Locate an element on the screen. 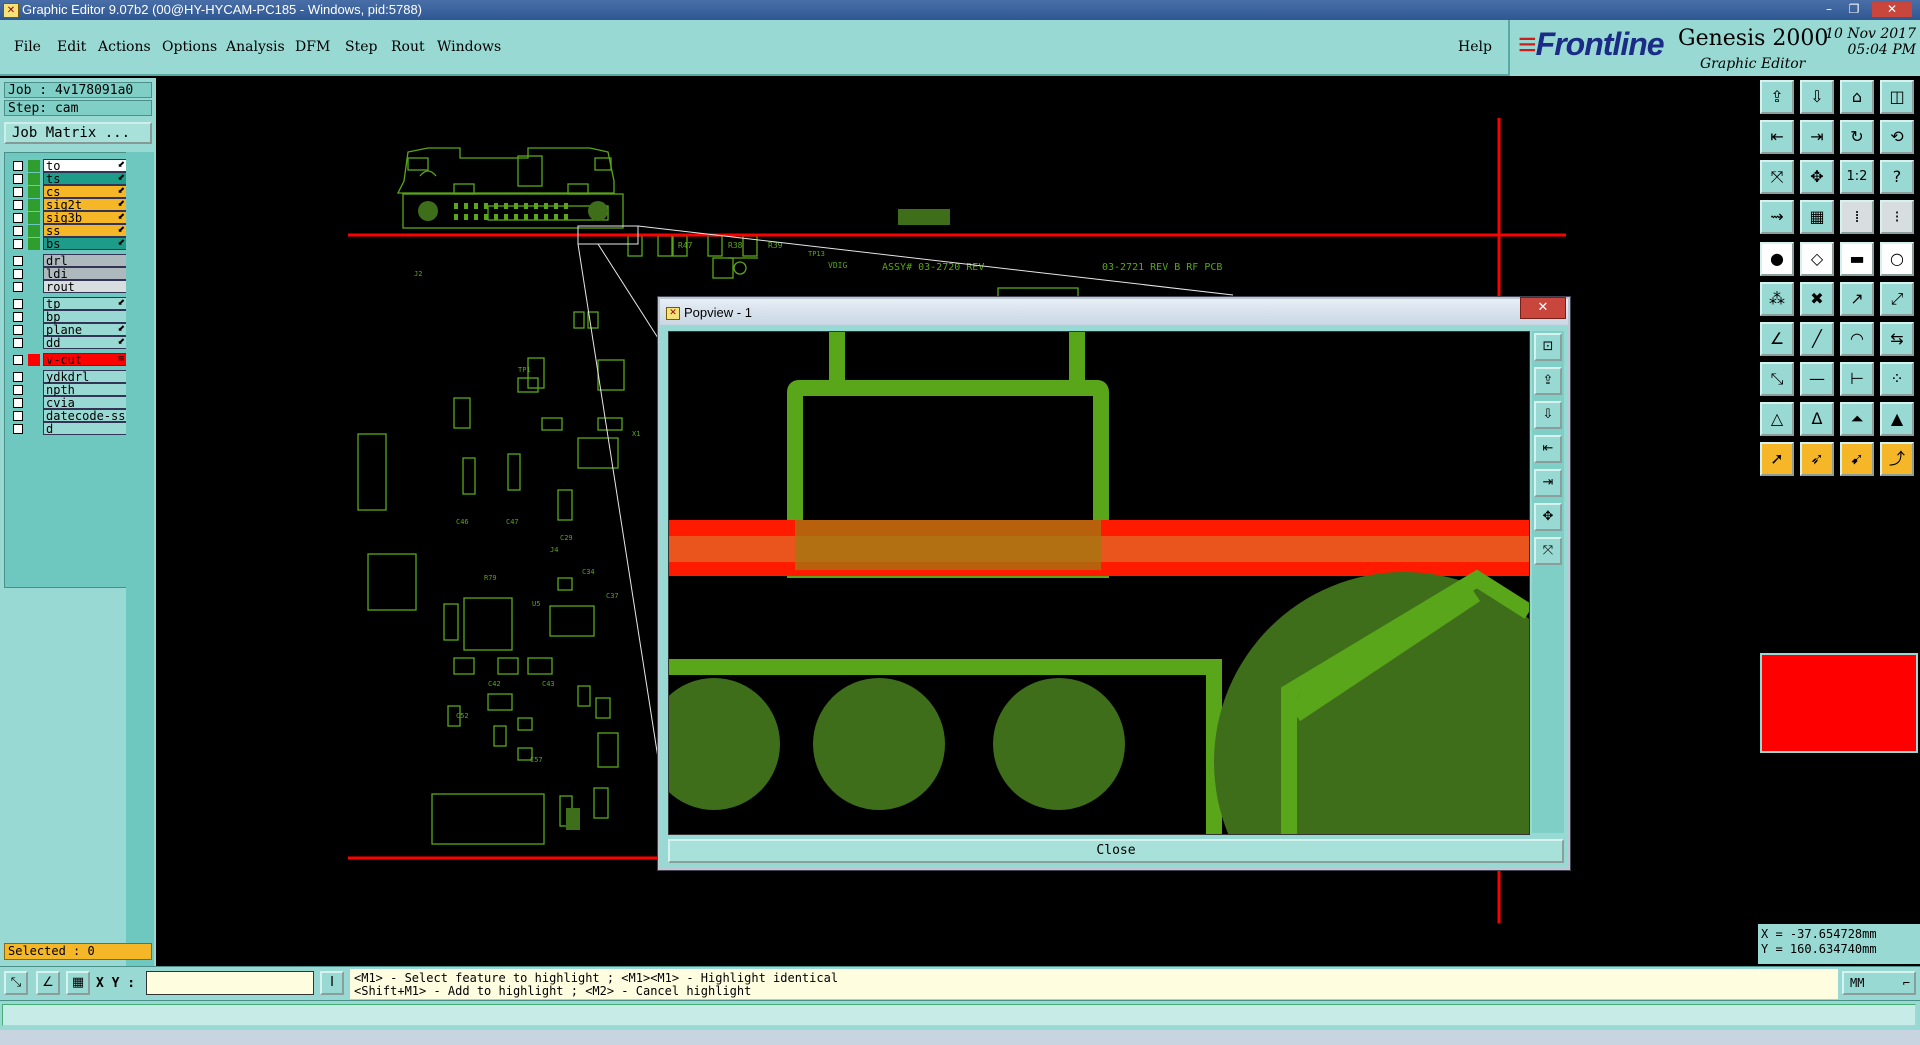 The height and width of the screenshot is (1045, 1920). layer-row-ydkdrl: ydkdrl is located at coordinates (68, 377).